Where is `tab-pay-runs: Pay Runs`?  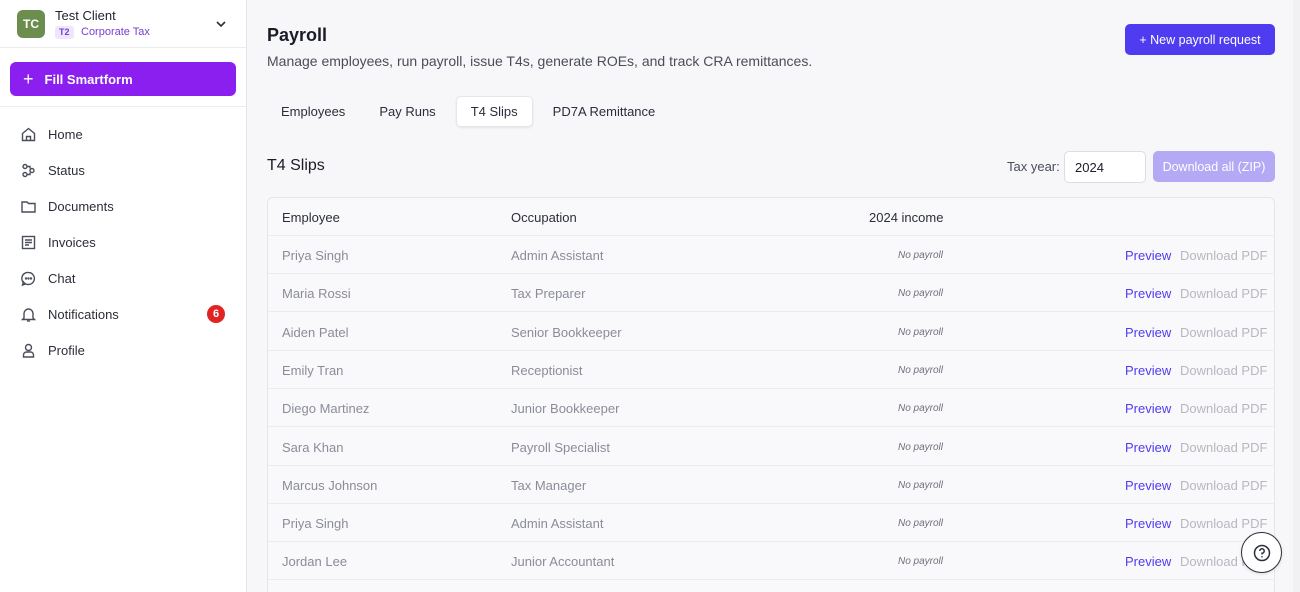 tab-pay-runs: Pay Runs is located at coordinates (407, 111).